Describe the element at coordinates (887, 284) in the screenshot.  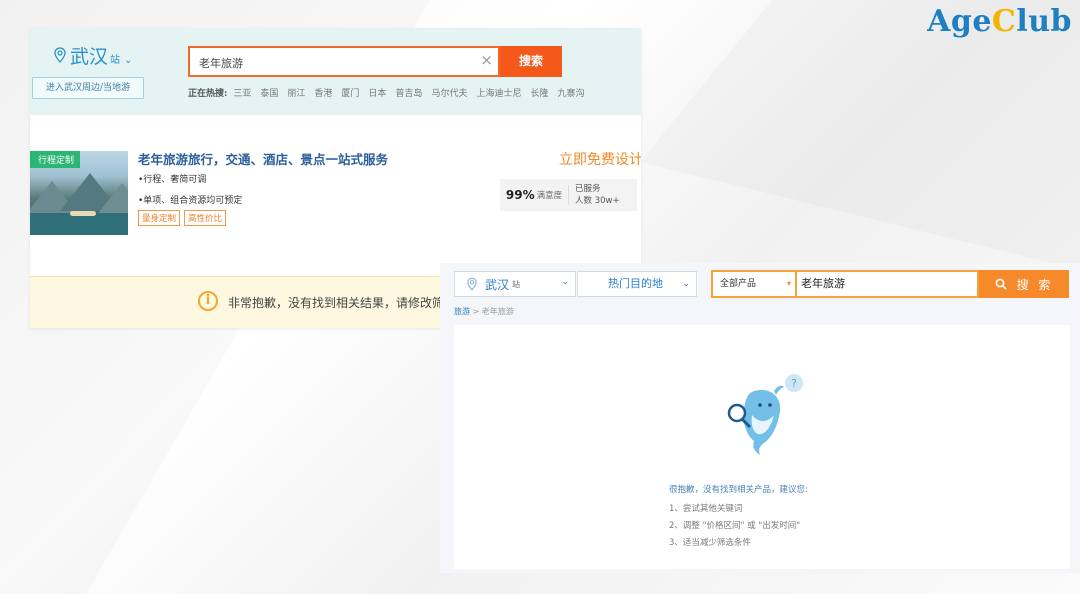
I see `search-input: 老年旅游` at that location.